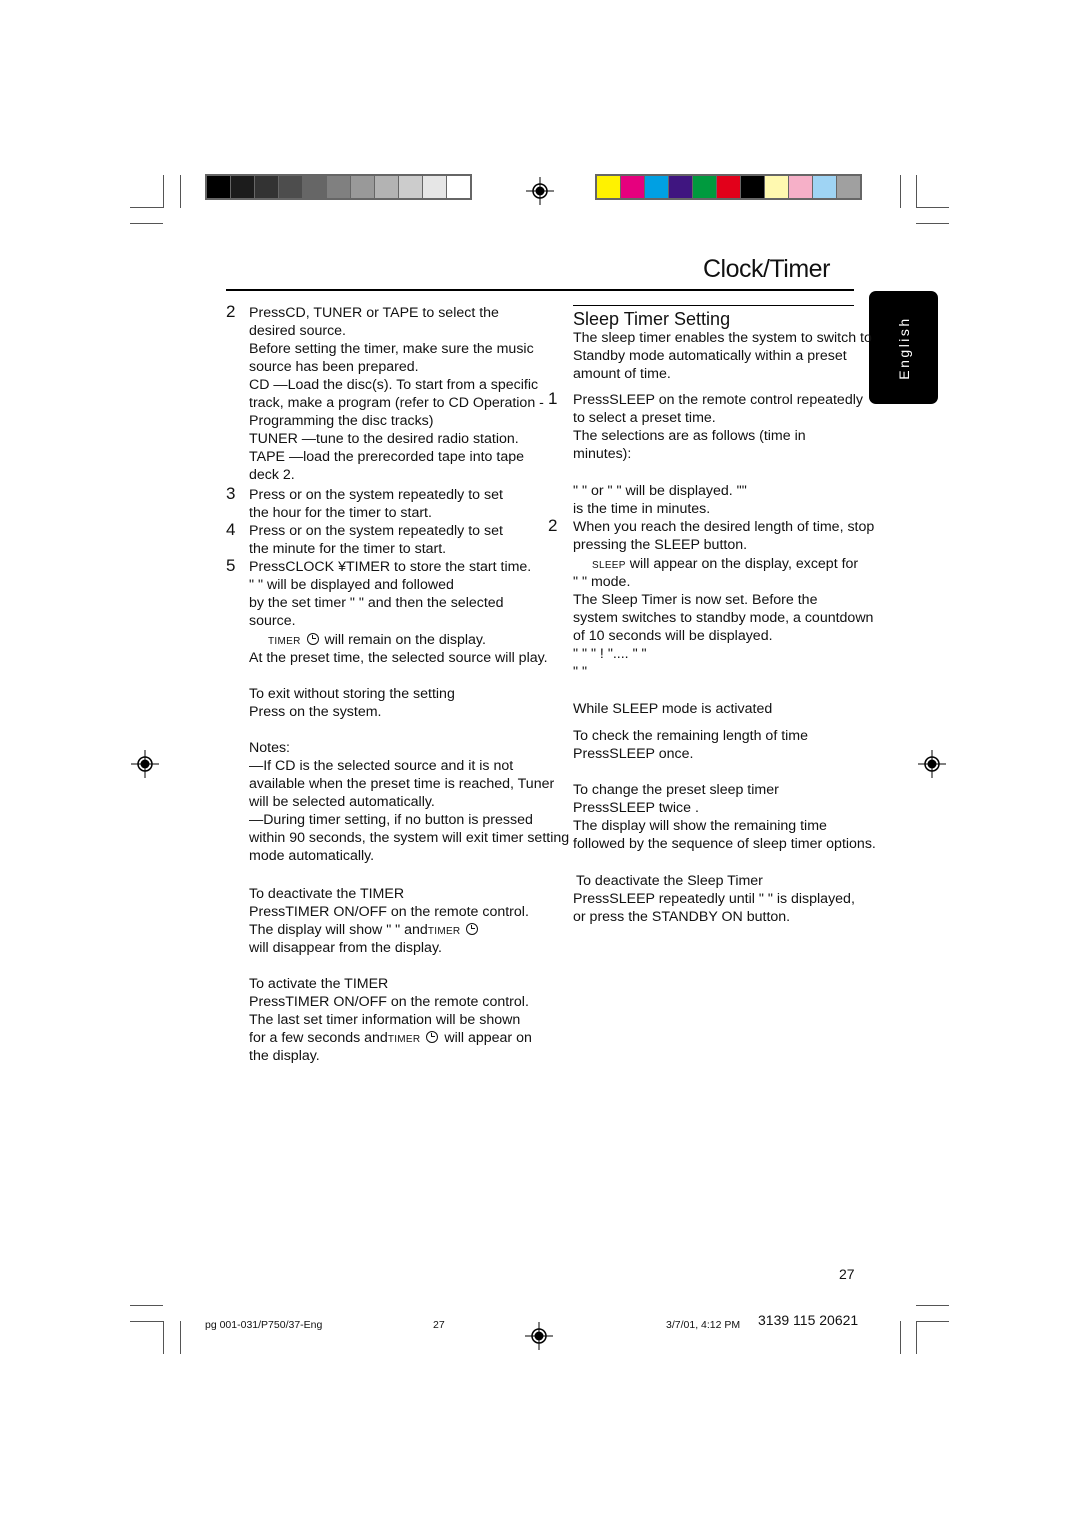 The height and width of the screenshot is (1528, 1080). I want to click on step-line: pressing the SLEEP button., so click(660, 545).